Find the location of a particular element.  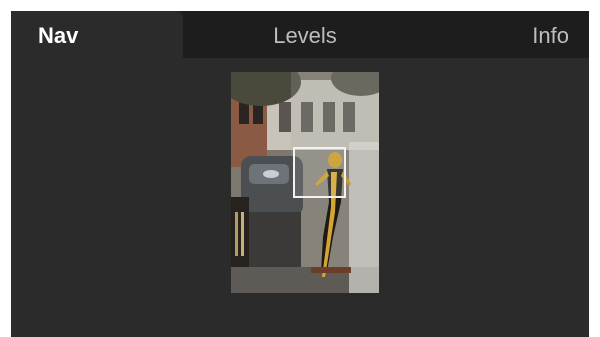

tab-info-label: Info is located at coordinates (550, 35).